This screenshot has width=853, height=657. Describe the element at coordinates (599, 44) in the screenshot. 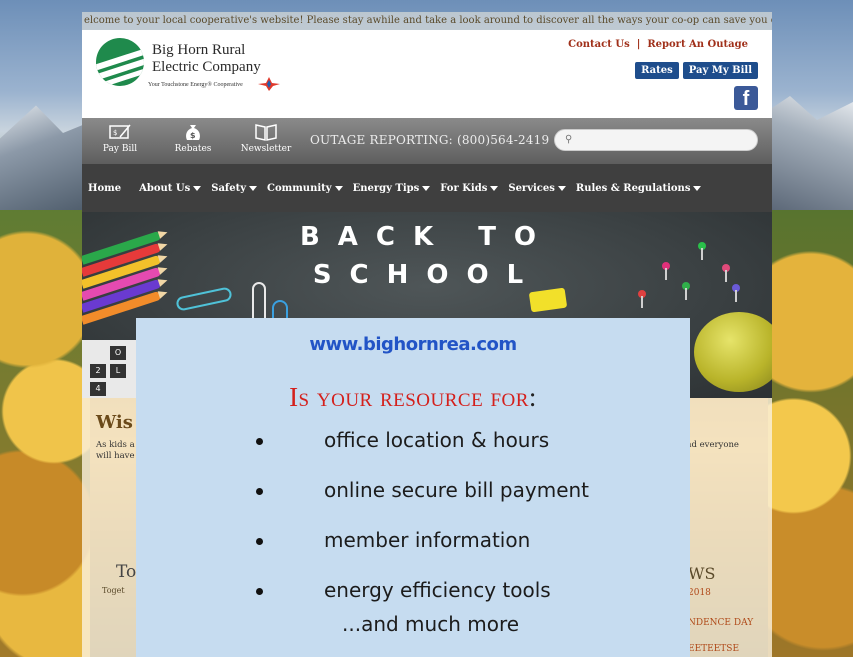

I see `contact-us-link: Contact Us` at that location.